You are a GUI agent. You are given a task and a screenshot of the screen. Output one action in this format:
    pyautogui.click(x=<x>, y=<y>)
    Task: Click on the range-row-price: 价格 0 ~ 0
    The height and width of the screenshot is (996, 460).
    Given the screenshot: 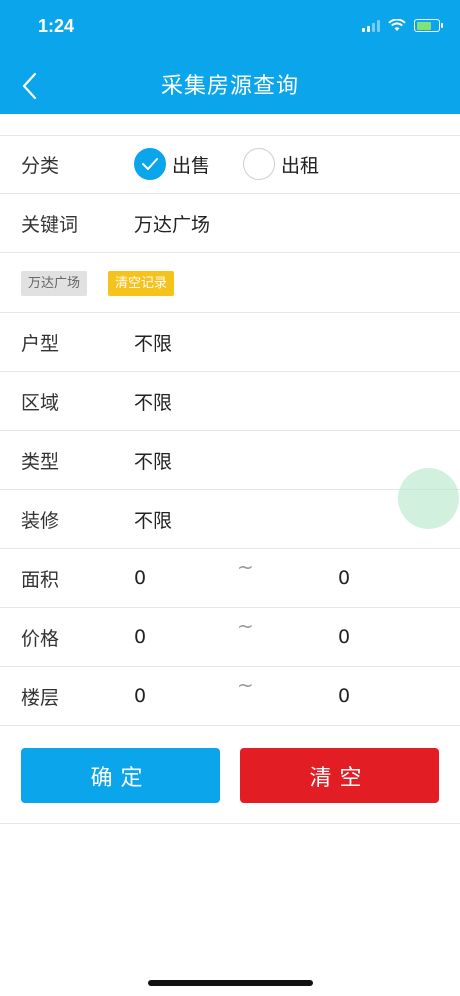 What is the action you would take?
    pyautogui.click(x=230, y=637)
    